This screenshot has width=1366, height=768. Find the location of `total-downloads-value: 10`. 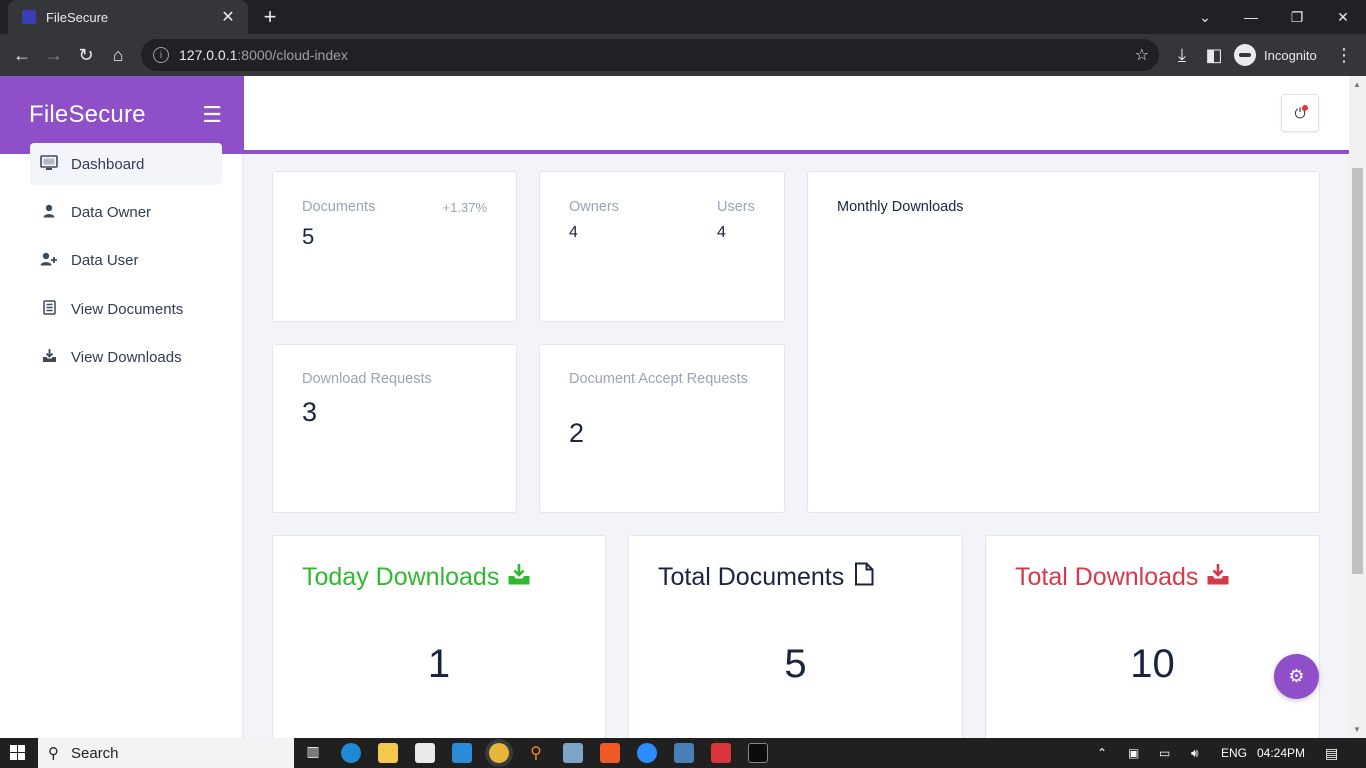

total-downloads-value: 10 is located at coordinates (1152, 664).